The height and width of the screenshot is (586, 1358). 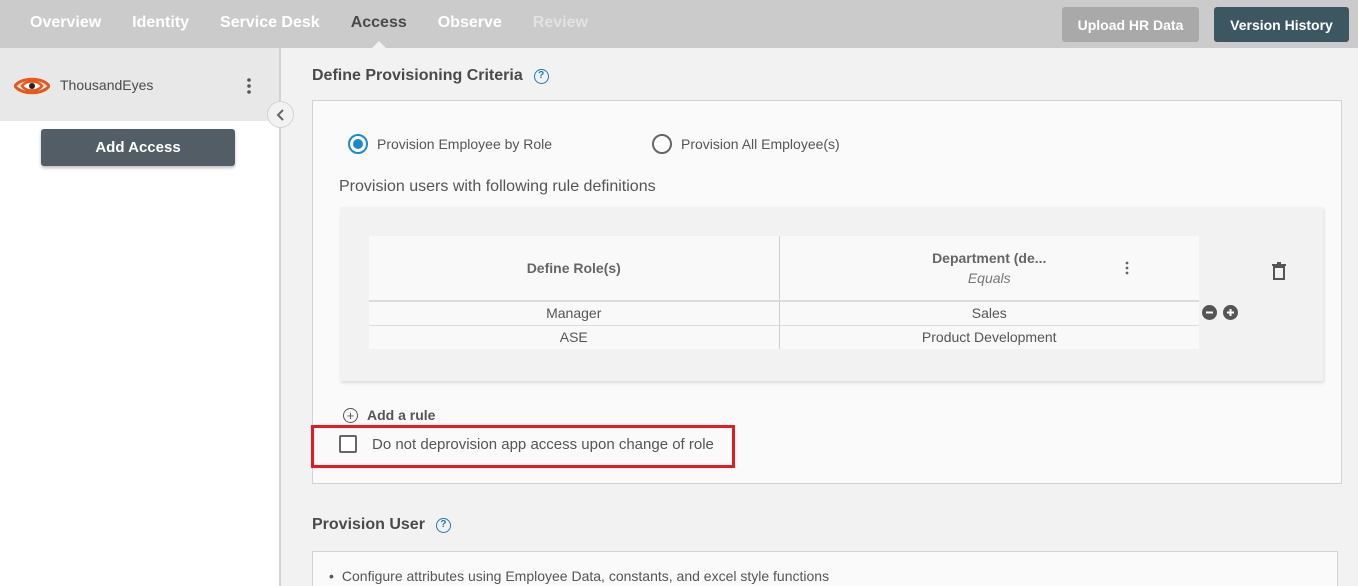 What do you see at coordinates (574, 337) in the screenshot?
I see `table-cell: ASE` at bounding box center [574, 337].